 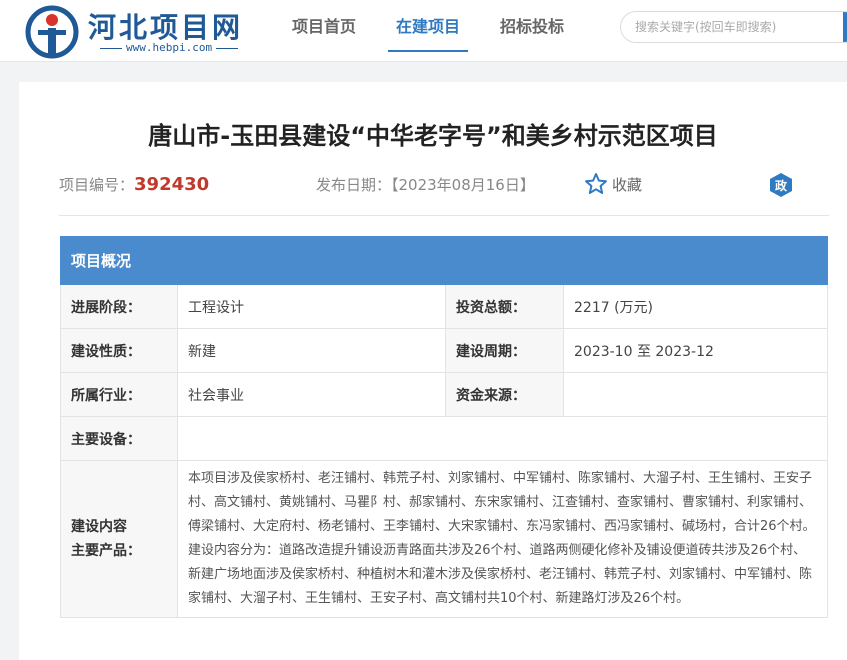 What do you see at coordinates (119, 539) in the screenshot?
I see `content-label: 建设内容 主要产品：` at bounding box center [119, 539].